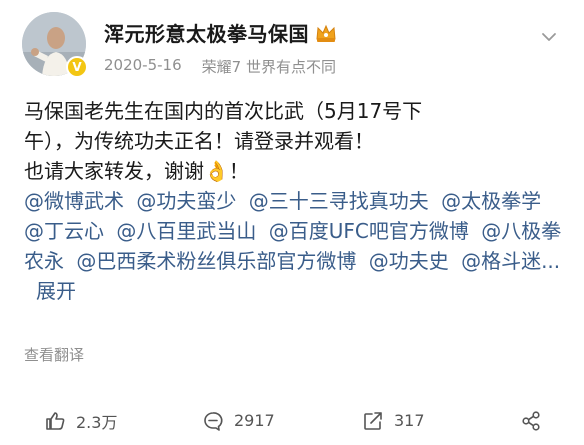  Describe the element at coordinates (136, 171) in the screenshot. I see `post-text-line: 也请大家转发，谢谢👌！` at that location.